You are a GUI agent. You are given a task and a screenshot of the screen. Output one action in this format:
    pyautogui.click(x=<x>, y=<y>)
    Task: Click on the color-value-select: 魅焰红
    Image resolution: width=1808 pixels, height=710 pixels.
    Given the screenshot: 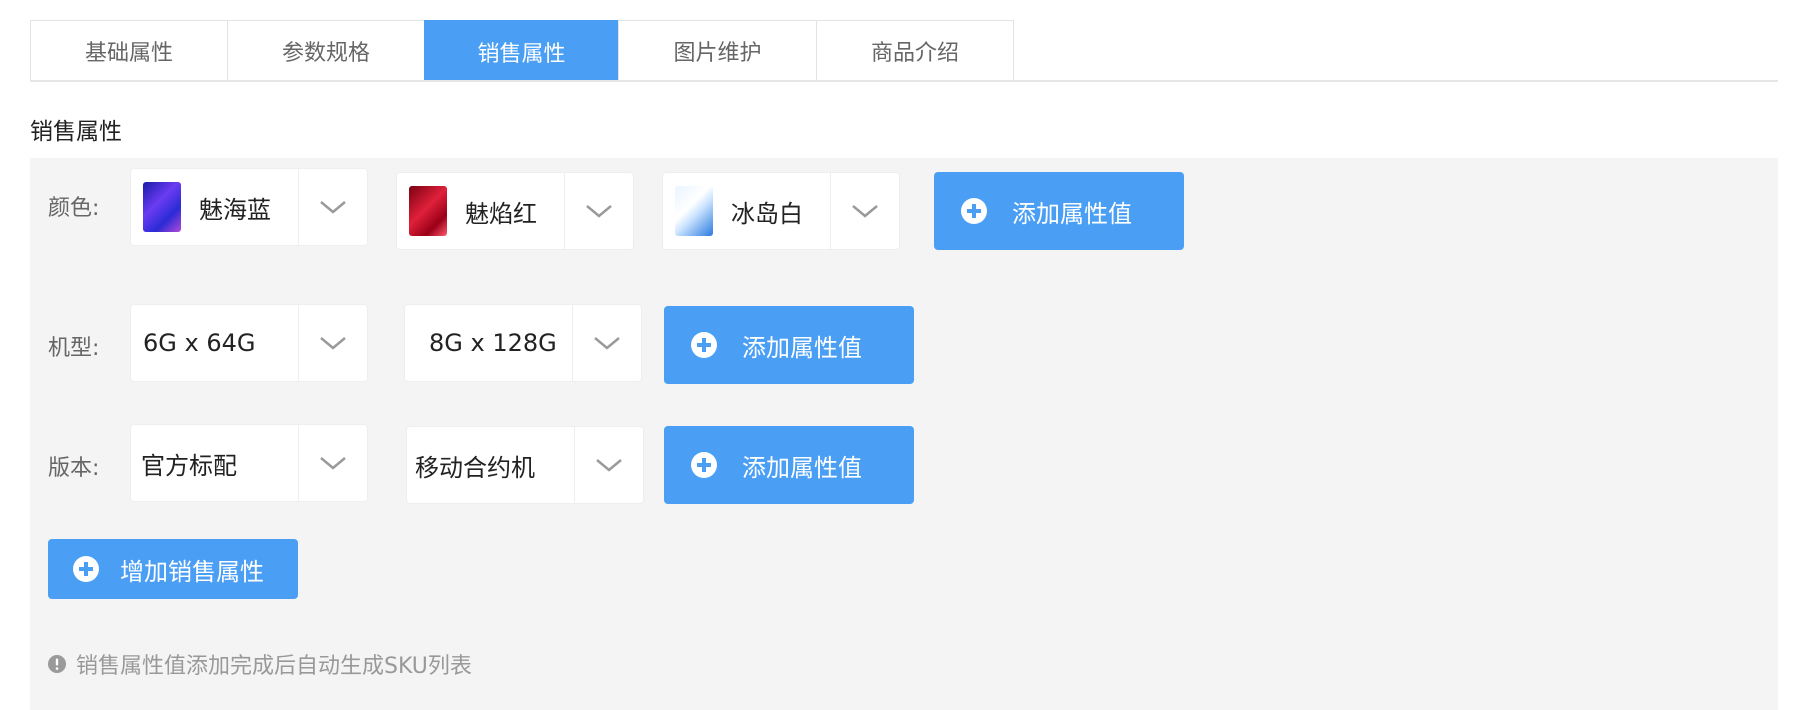 What is the action you would take?
    pyautogui.click(x=515, y=211)
    